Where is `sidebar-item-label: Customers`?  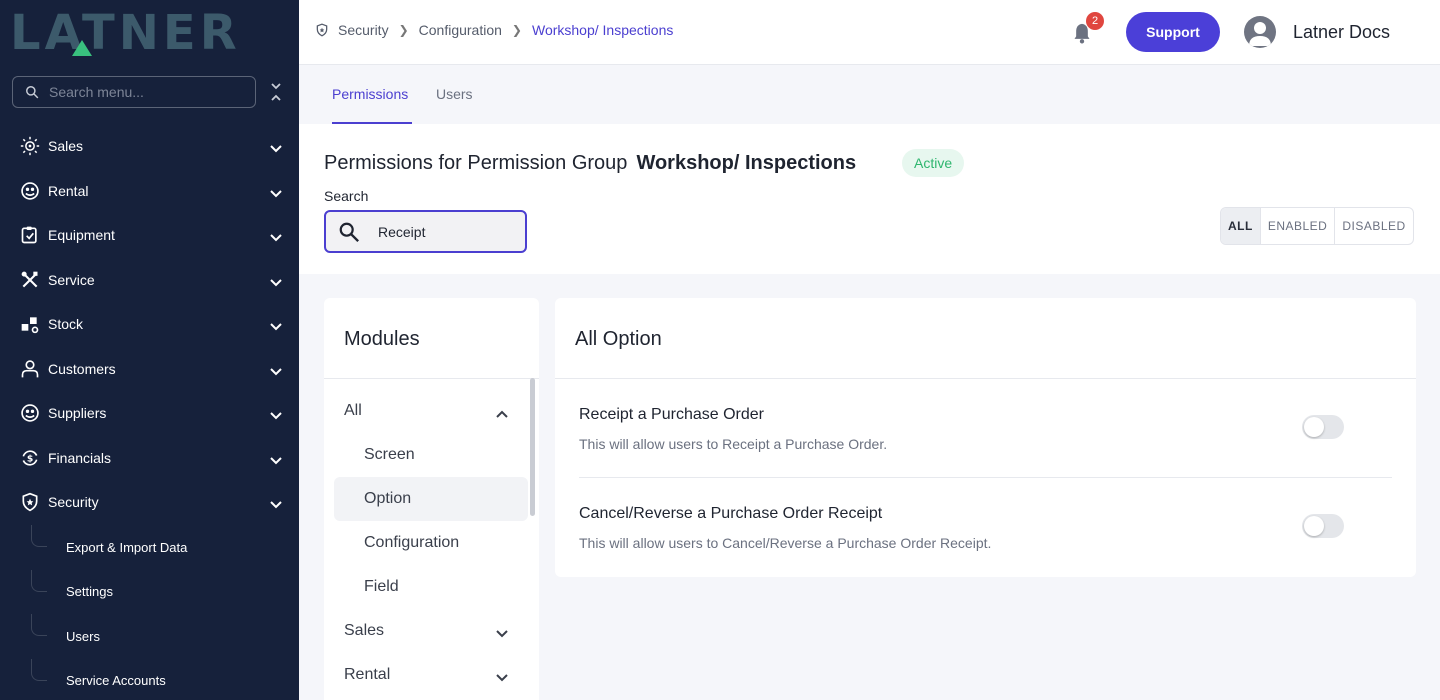 sidebar-item-label: Customers is located at coordinates (82, 368).